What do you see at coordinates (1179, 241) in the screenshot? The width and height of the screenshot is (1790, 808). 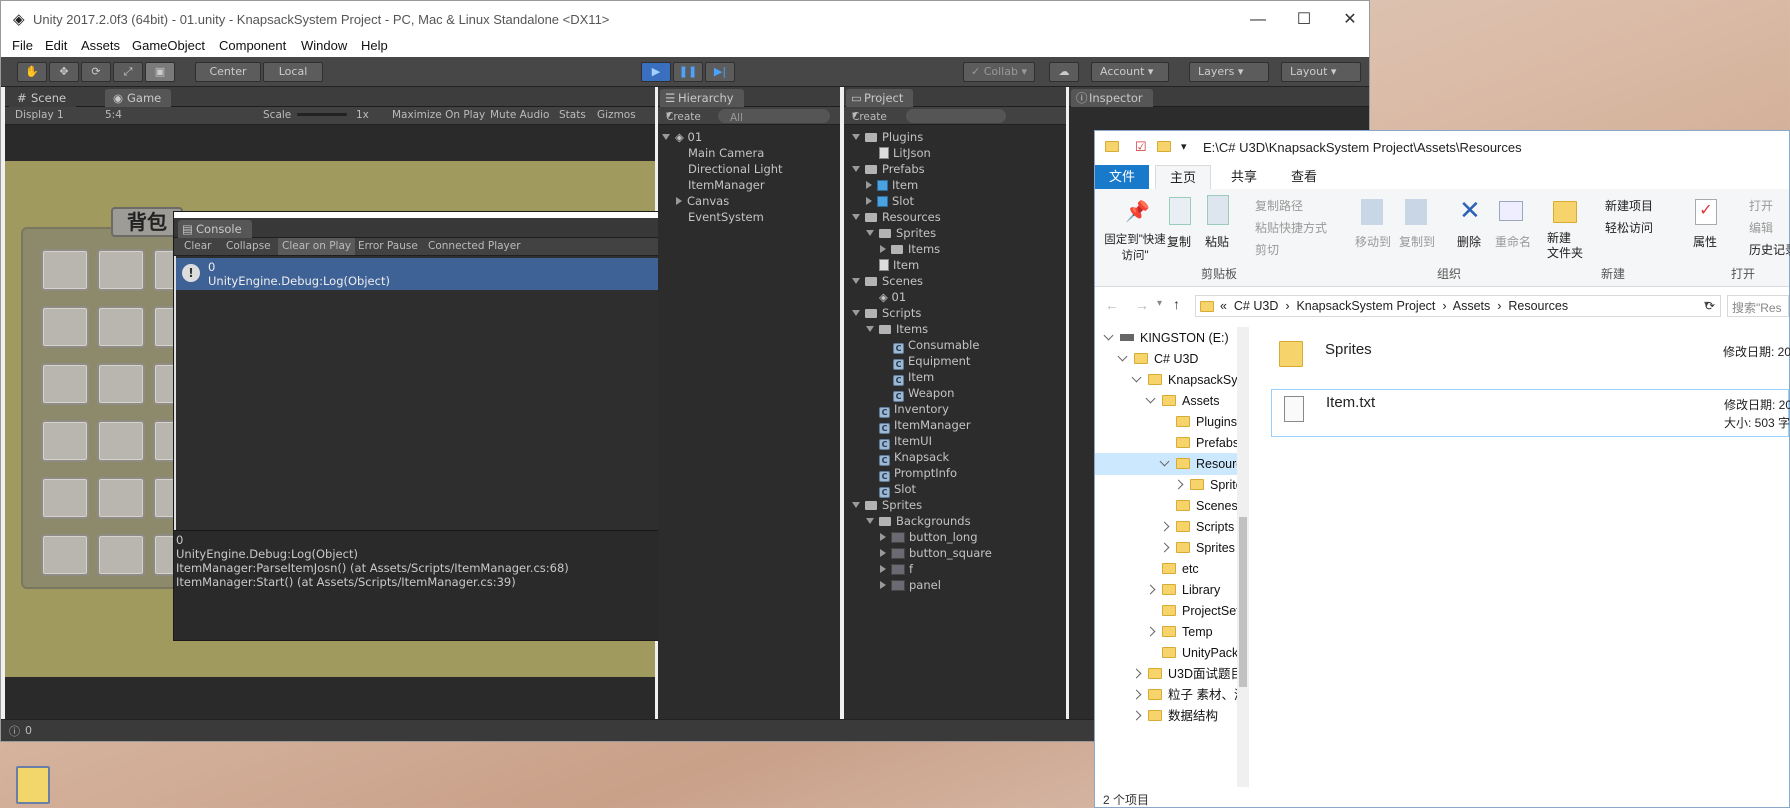 I see `copy-button: 复制` at bounding box center [1179, 241].